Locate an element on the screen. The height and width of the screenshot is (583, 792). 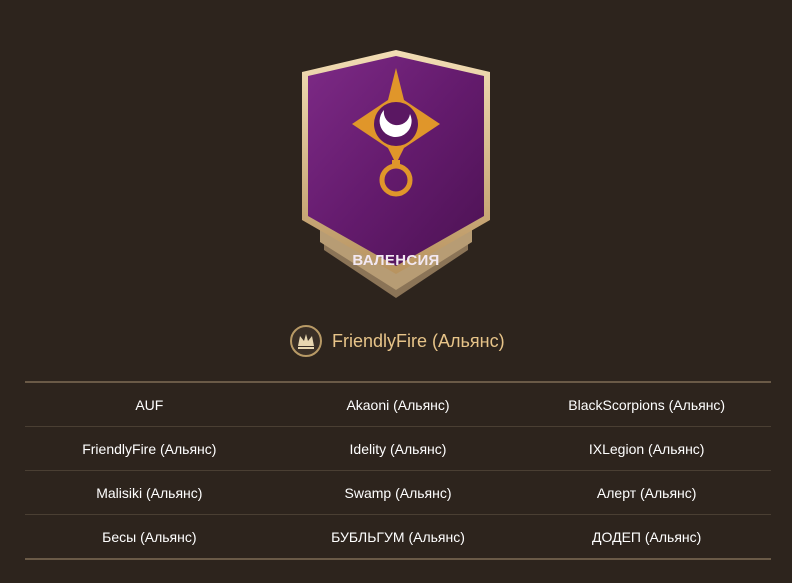
region-owner: FriendlyFire (Альянс) is located at coordinates (397, 341).